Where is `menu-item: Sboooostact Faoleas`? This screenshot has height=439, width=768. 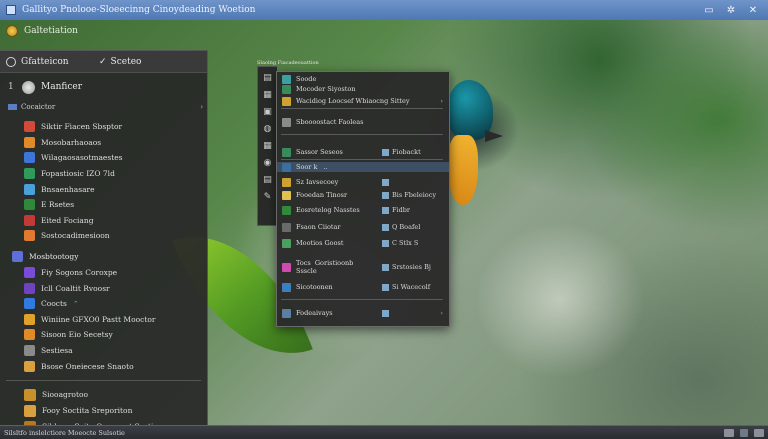
menu-item: Sboooostact Faoleas is located at coordinates (363, 122).